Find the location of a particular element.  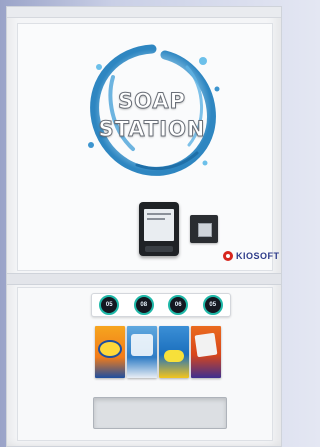

kiosoft-logo-text: KIOSOFT is located at coordinates (258, 256).